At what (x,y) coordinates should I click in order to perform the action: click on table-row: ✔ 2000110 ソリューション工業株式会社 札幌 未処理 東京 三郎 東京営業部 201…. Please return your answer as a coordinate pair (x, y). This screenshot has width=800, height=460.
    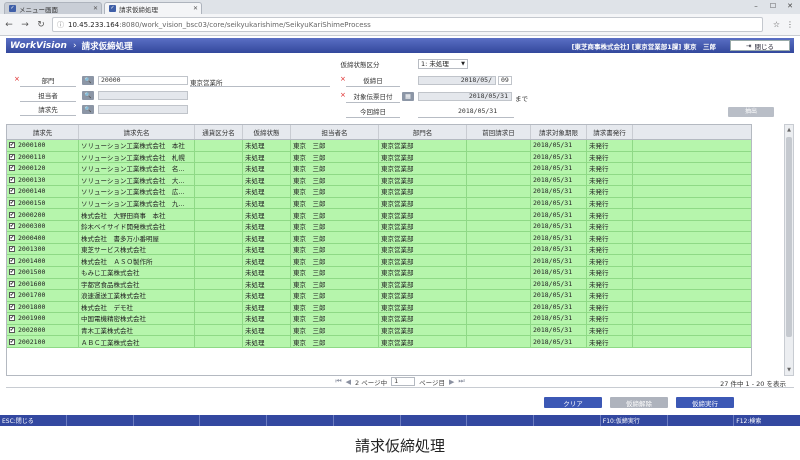
    Looking at the image, I should click on (379, 157).